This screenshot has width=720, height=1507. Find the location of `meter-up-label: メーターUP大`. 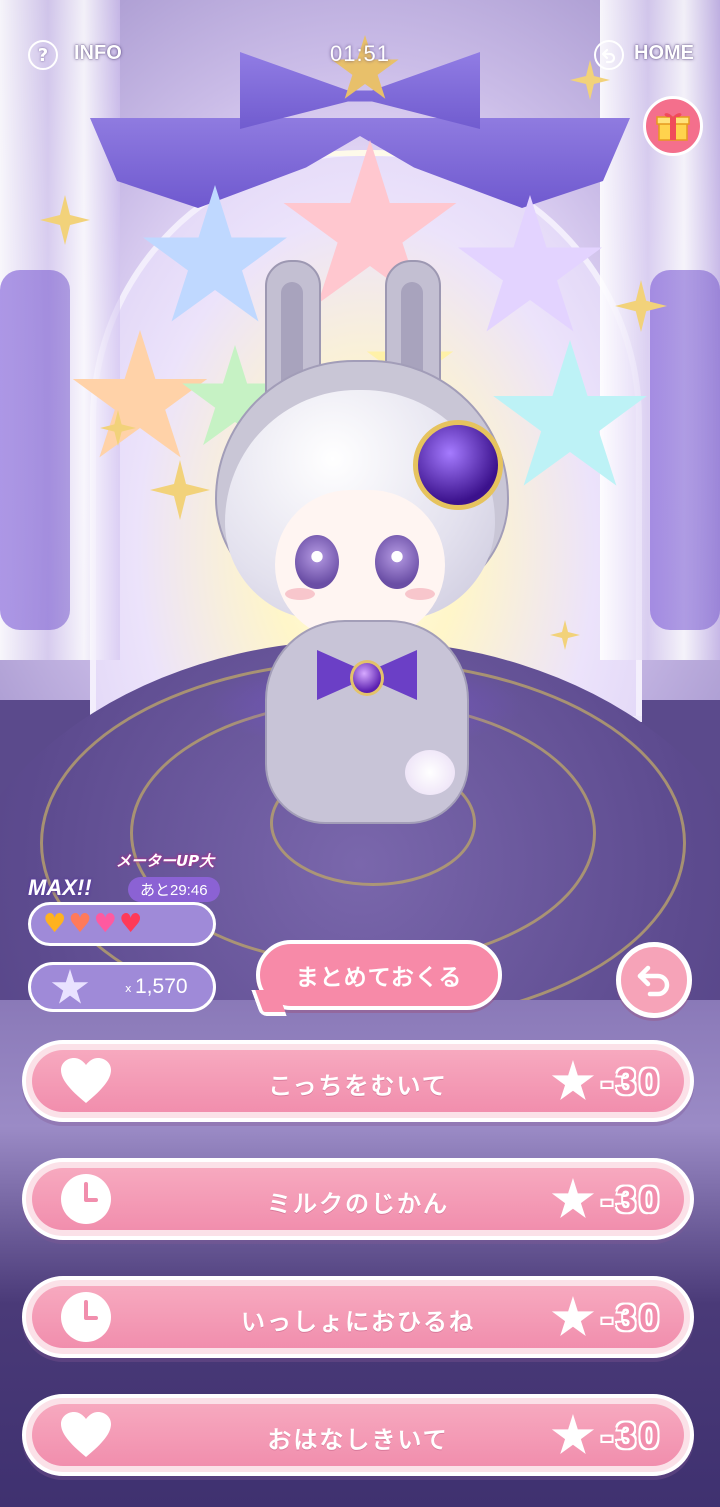

meter-up-label: メーターUP大 is located at coordinates (165, 861).